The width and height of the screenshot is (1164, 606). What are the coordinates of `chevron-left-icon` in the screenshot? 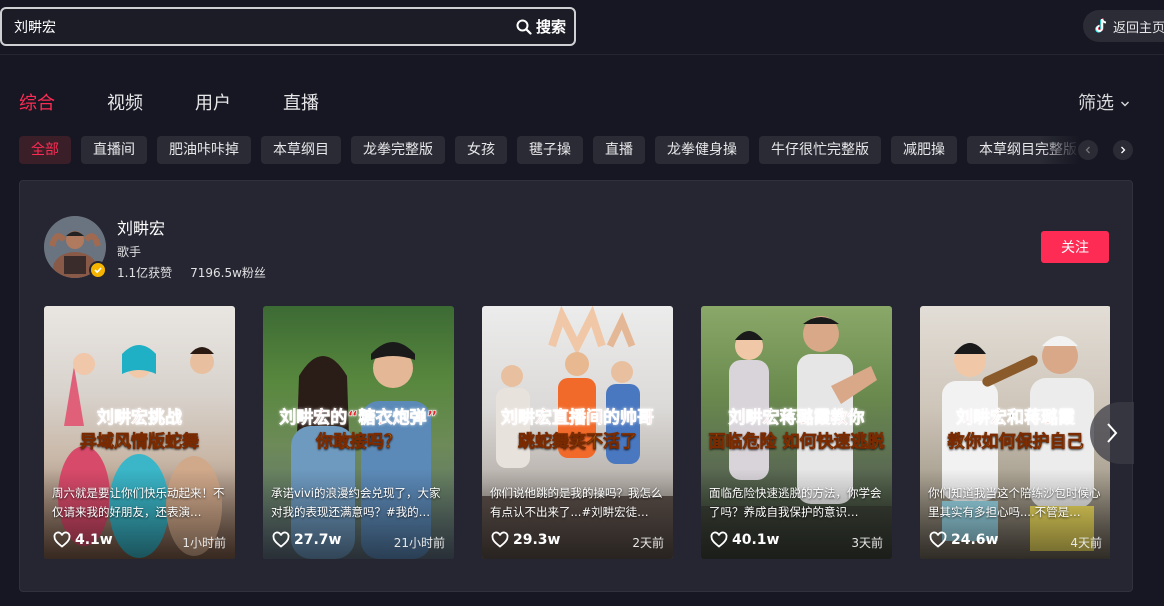 It's located at (1087, 150).